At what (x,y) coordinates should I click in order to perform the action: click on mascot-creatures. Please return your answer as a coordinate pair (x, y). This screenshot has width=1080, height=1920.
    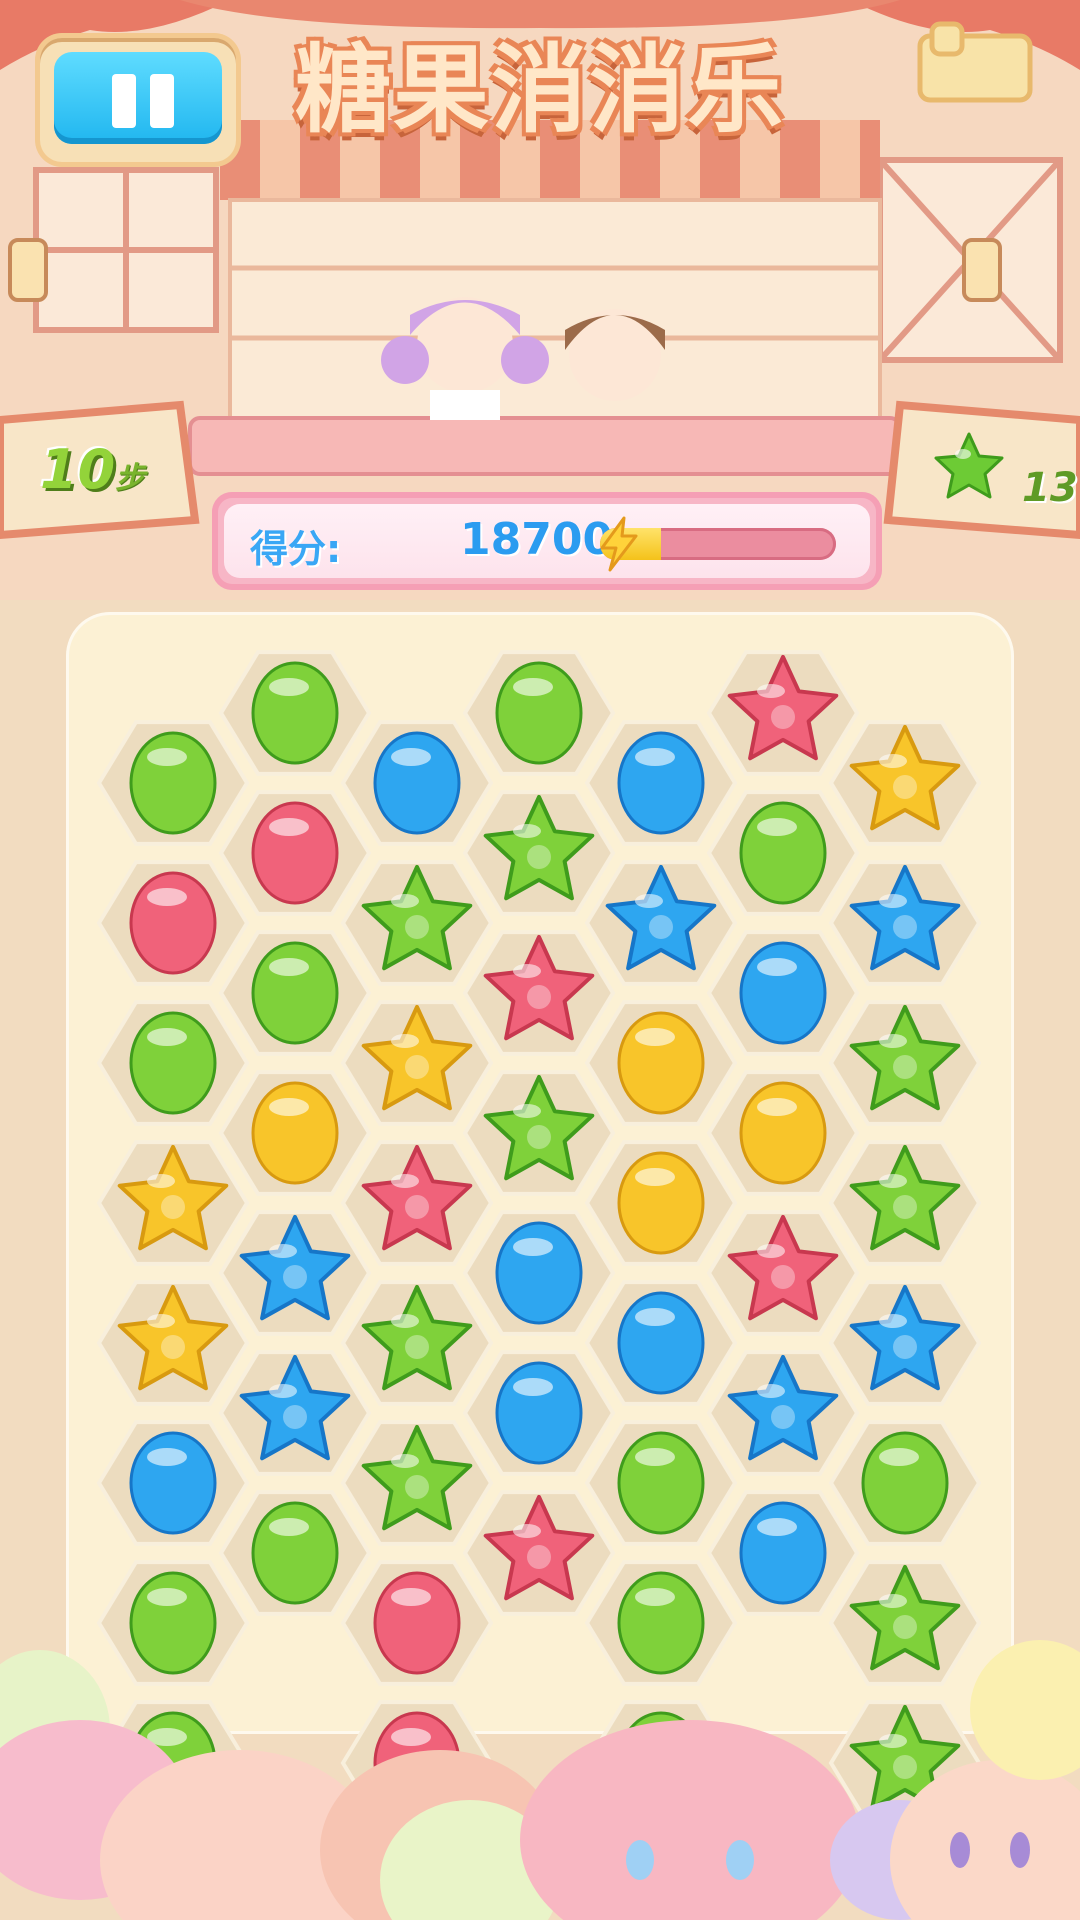
    Looking at the image, I should click on (540, 1780).